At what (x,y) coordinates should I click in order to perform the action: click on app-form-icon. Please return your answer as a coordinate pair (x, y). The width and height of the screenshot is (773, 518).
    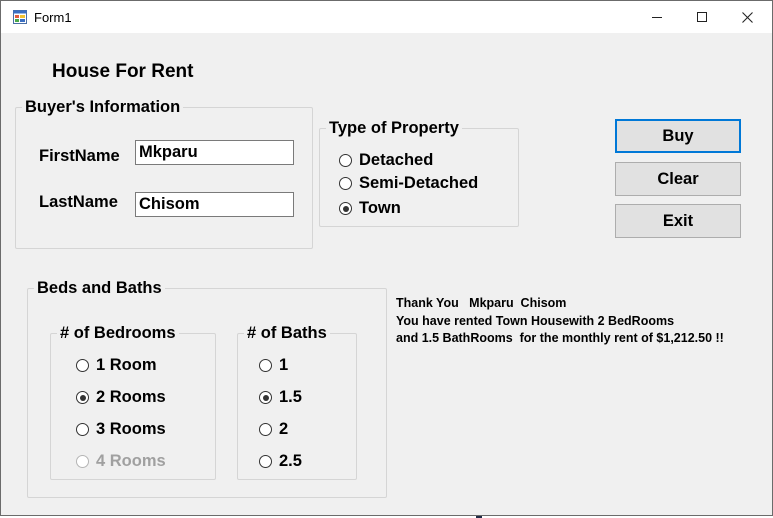
    Looking at the image, I should click on (20, 17).